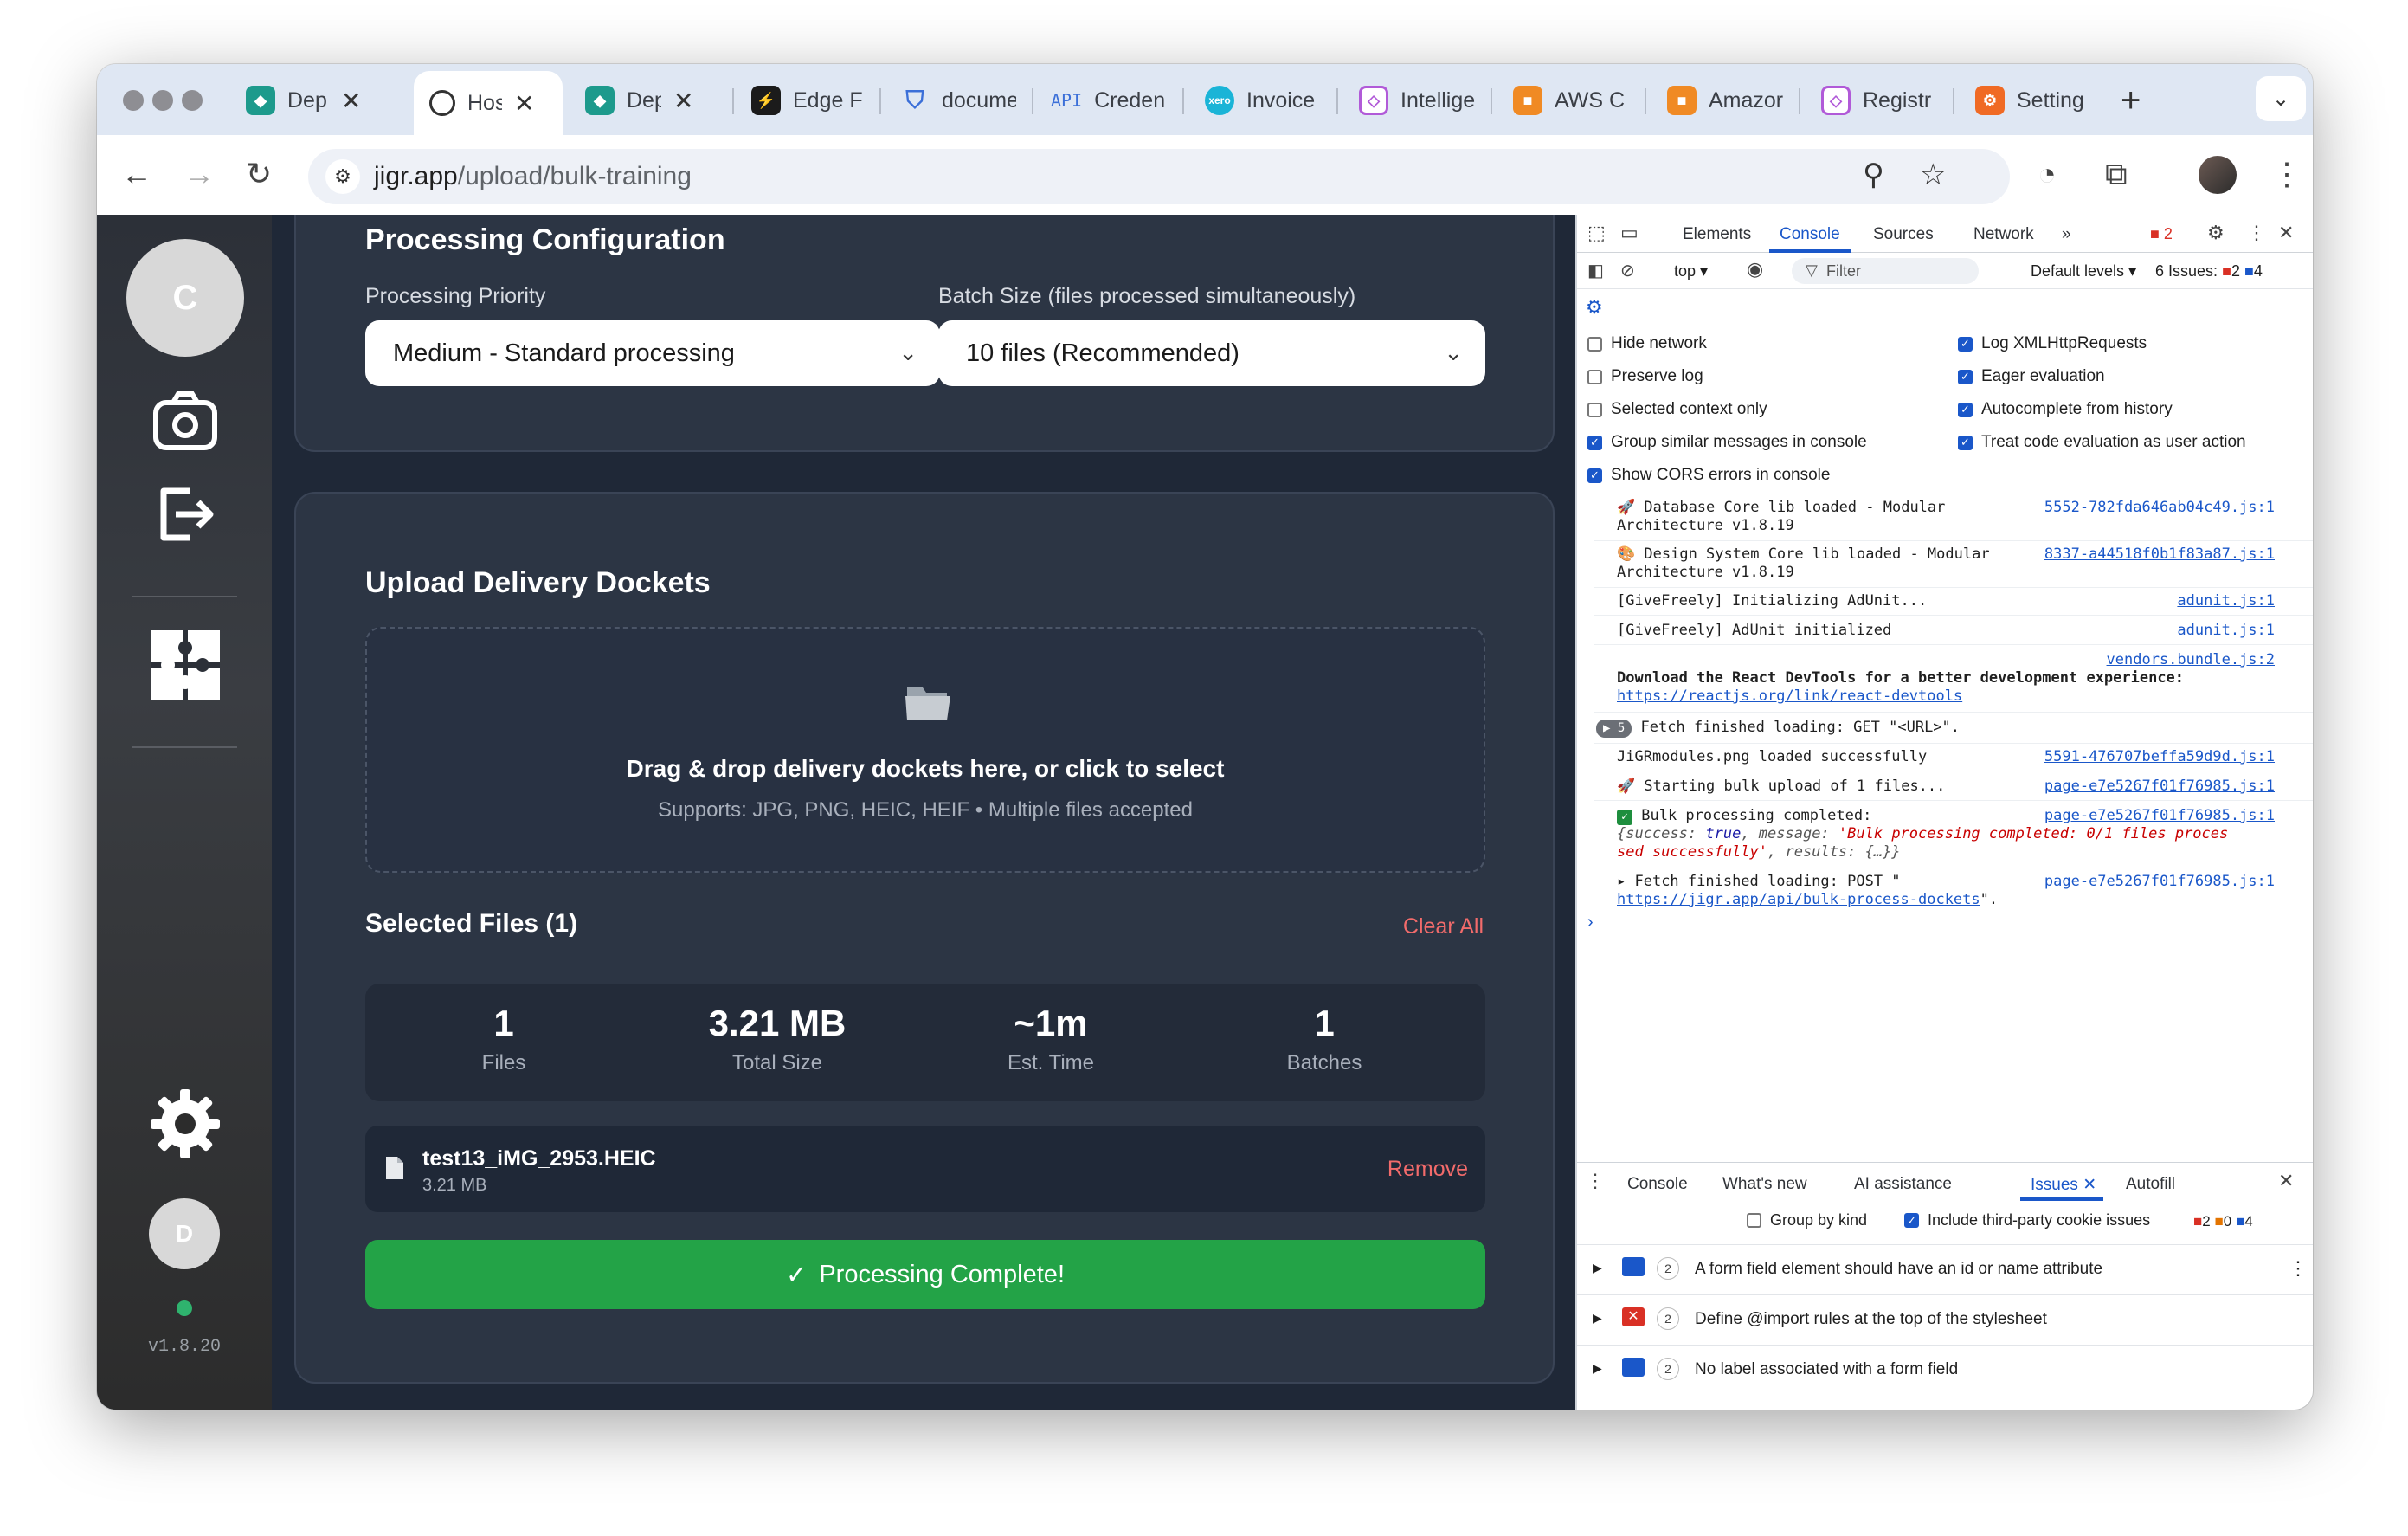 The image size is (2408, 1536). I want to click on extension-c-icon: ◔, so click(2047, 174).